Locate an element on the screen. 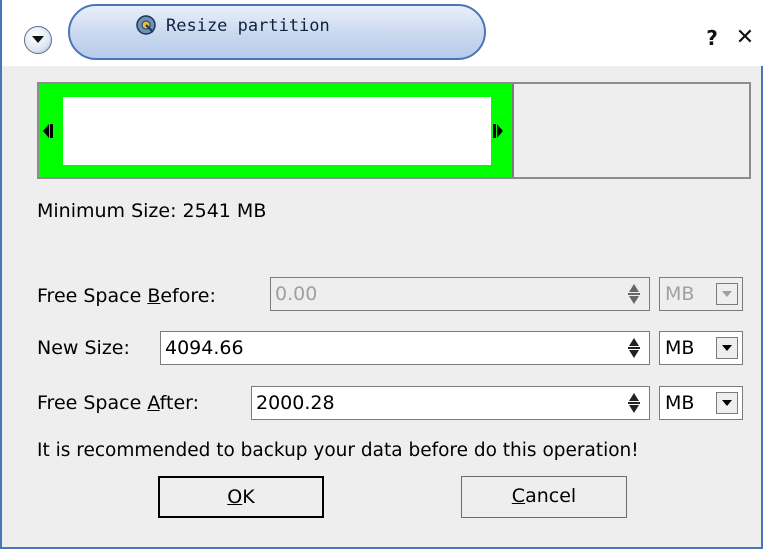 This screenshot has width=767, height=553. left-resize-handle-icon is located at coordinates (48, 131).